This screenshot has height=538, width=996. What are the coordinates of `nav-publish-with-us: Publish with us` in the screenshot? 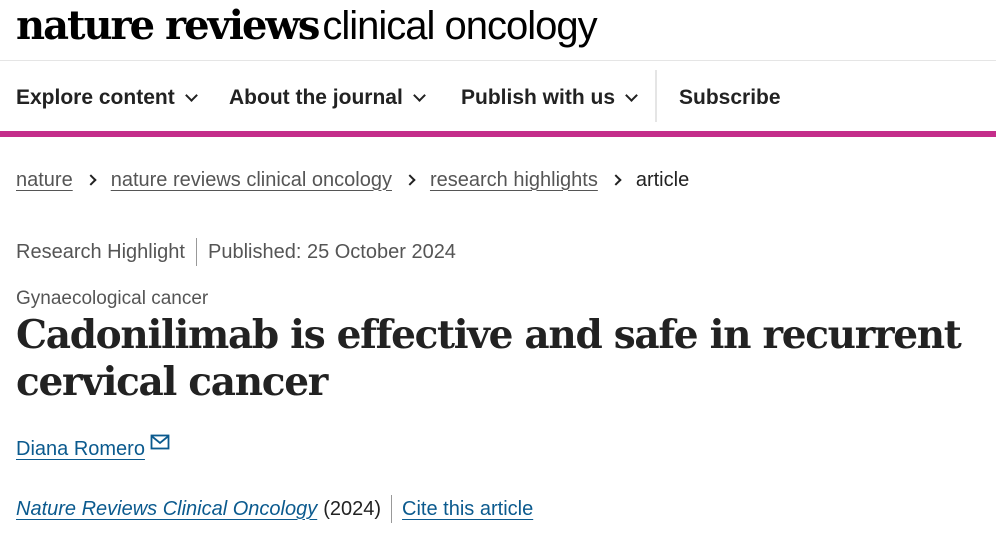 It's located at (549, 98).